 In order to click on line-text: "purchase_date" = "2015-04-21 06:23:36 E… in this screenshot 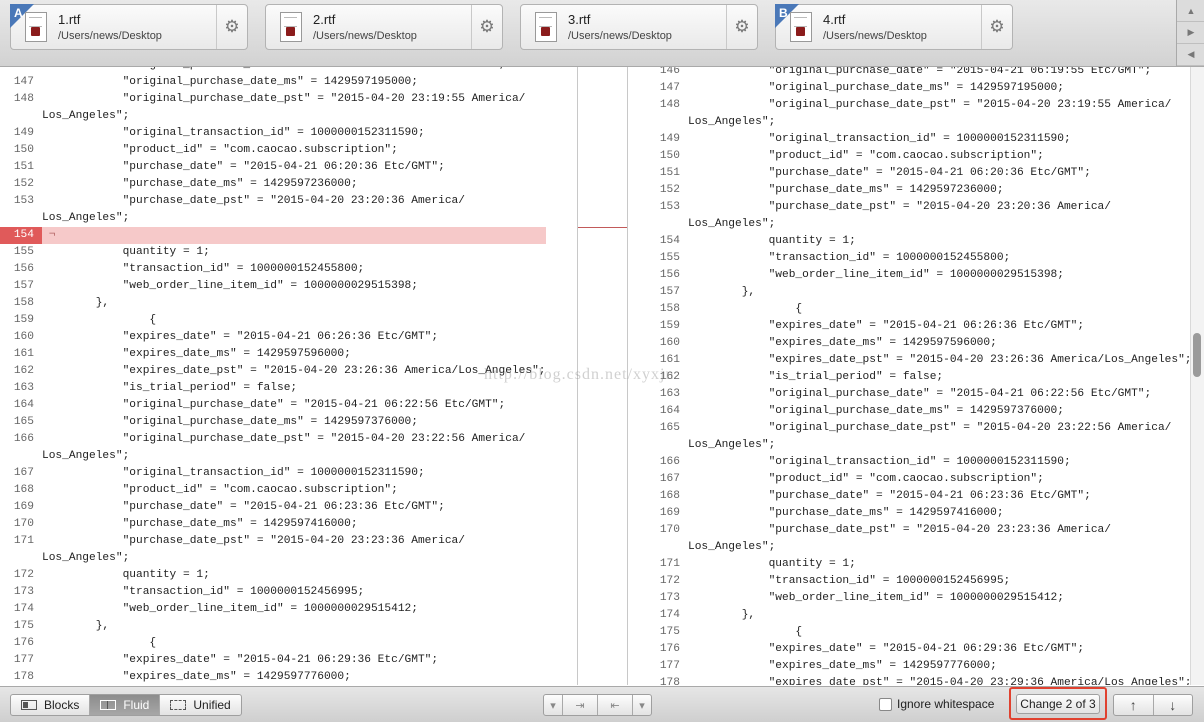, I will do `click(243, 507)`.